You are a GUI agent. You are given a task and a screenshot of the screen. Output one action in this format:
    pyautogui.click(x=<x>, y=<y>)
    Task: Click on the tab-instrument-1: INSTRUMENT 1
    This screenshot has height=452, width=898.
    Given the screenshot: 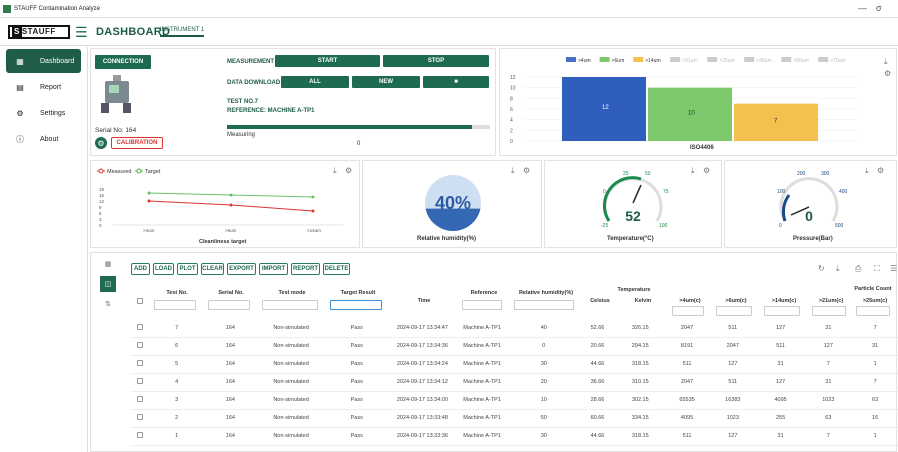 What is the action you would take?
    pyautogui.click(x=182, y=32)
    